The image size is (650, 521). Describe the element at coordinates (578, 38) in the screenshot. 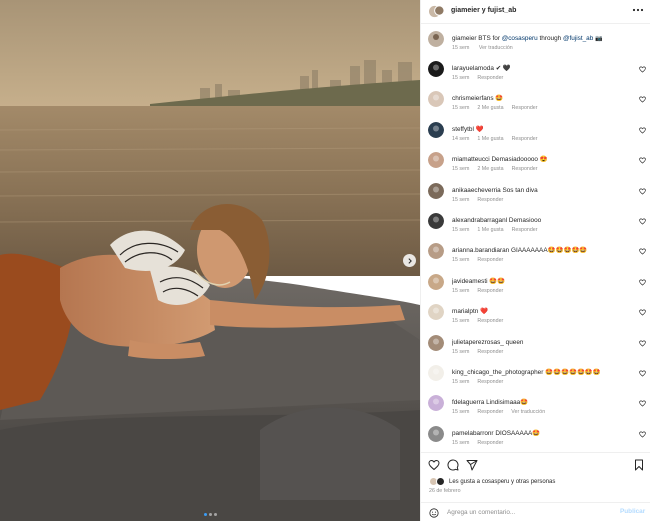

I see `mention-link: @fujist_ab` at that location.